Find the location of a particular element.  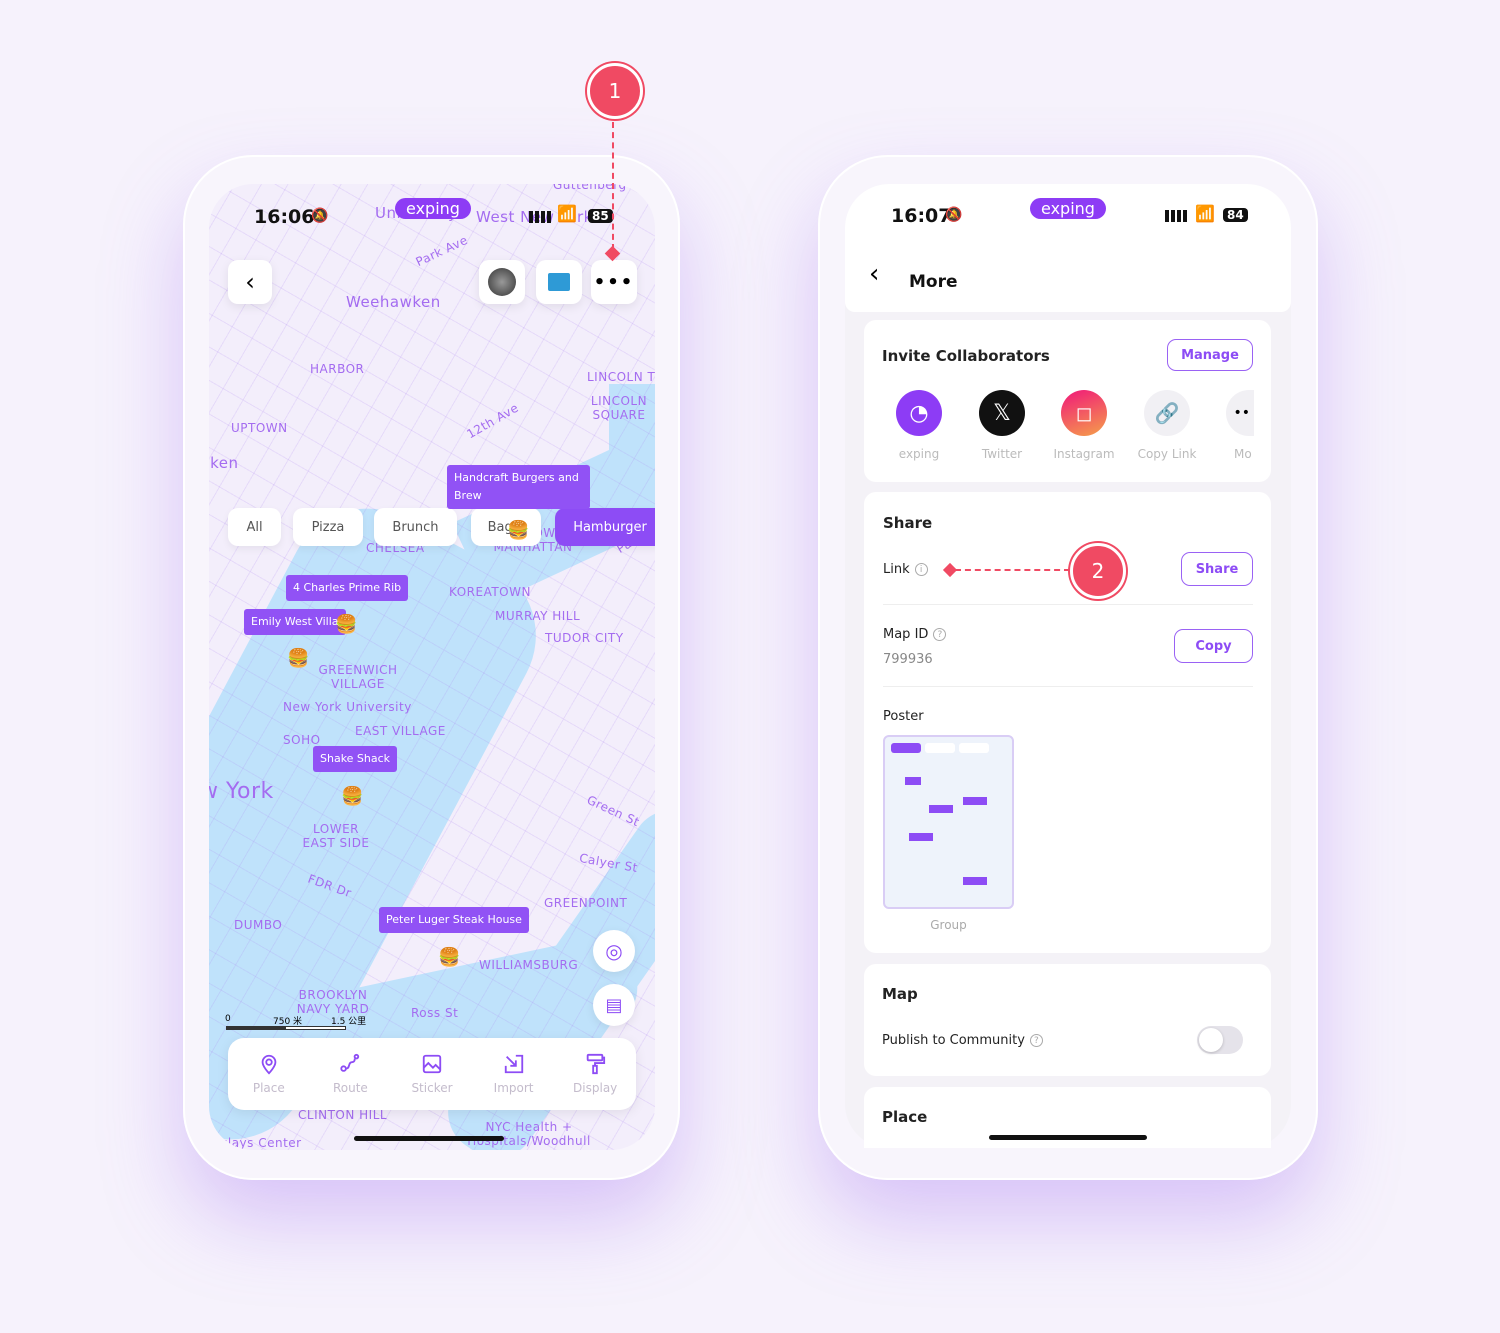

place-tag: Emily West Villa is located at coordinates (295, 622).